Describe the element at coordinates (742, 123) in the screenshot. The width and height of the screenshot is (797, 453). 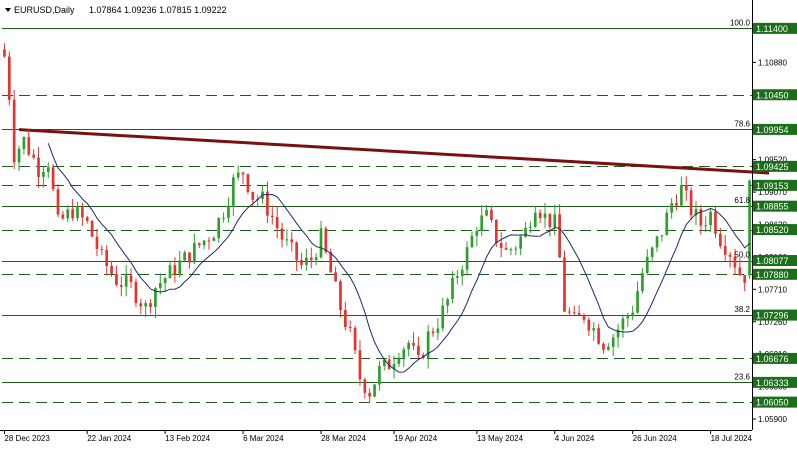
I see `fib-level-label: 78.6` at that location.